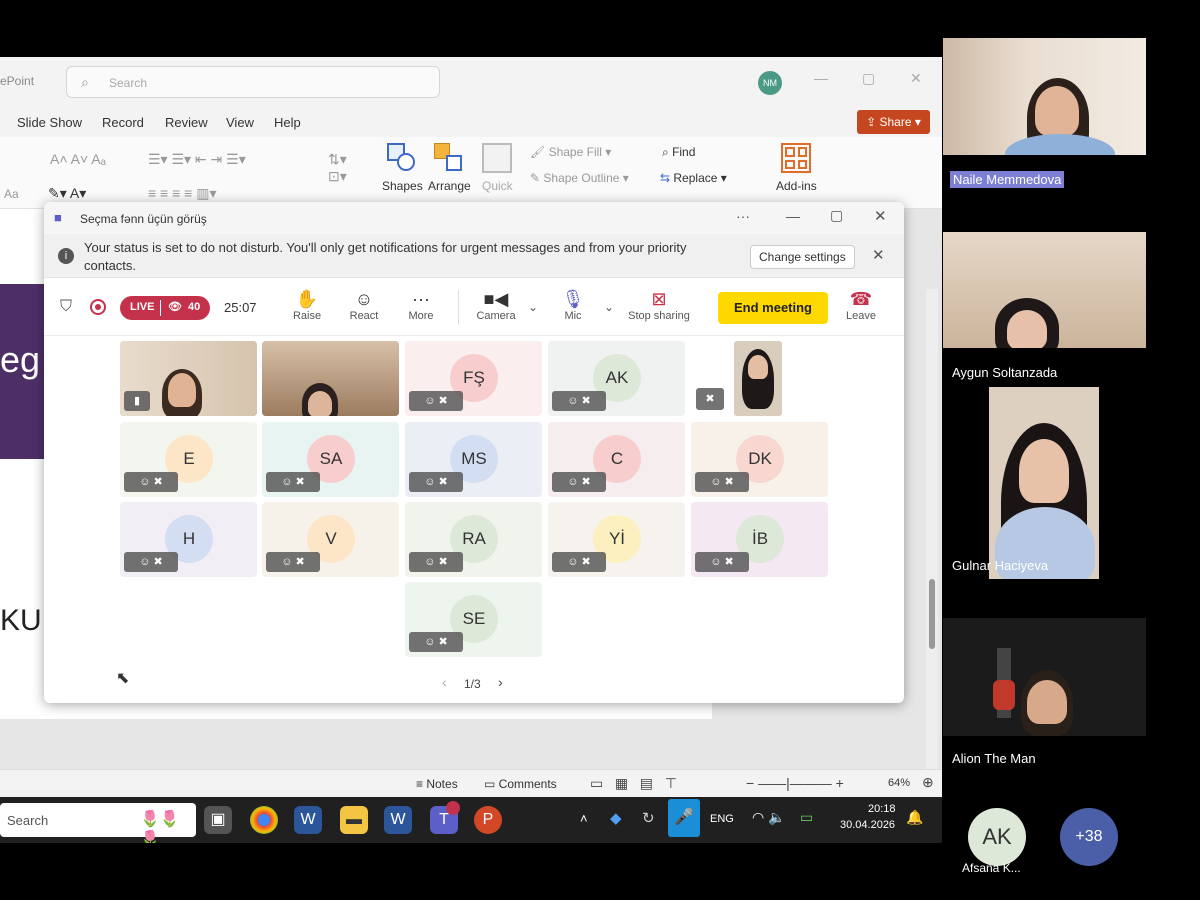 This screenshot has width=1200, height=900. What do you see at coordinates (49, 122) in the screenshot?
I see `menu-slide-show: Slide Show` at bounding box center [49, 122].